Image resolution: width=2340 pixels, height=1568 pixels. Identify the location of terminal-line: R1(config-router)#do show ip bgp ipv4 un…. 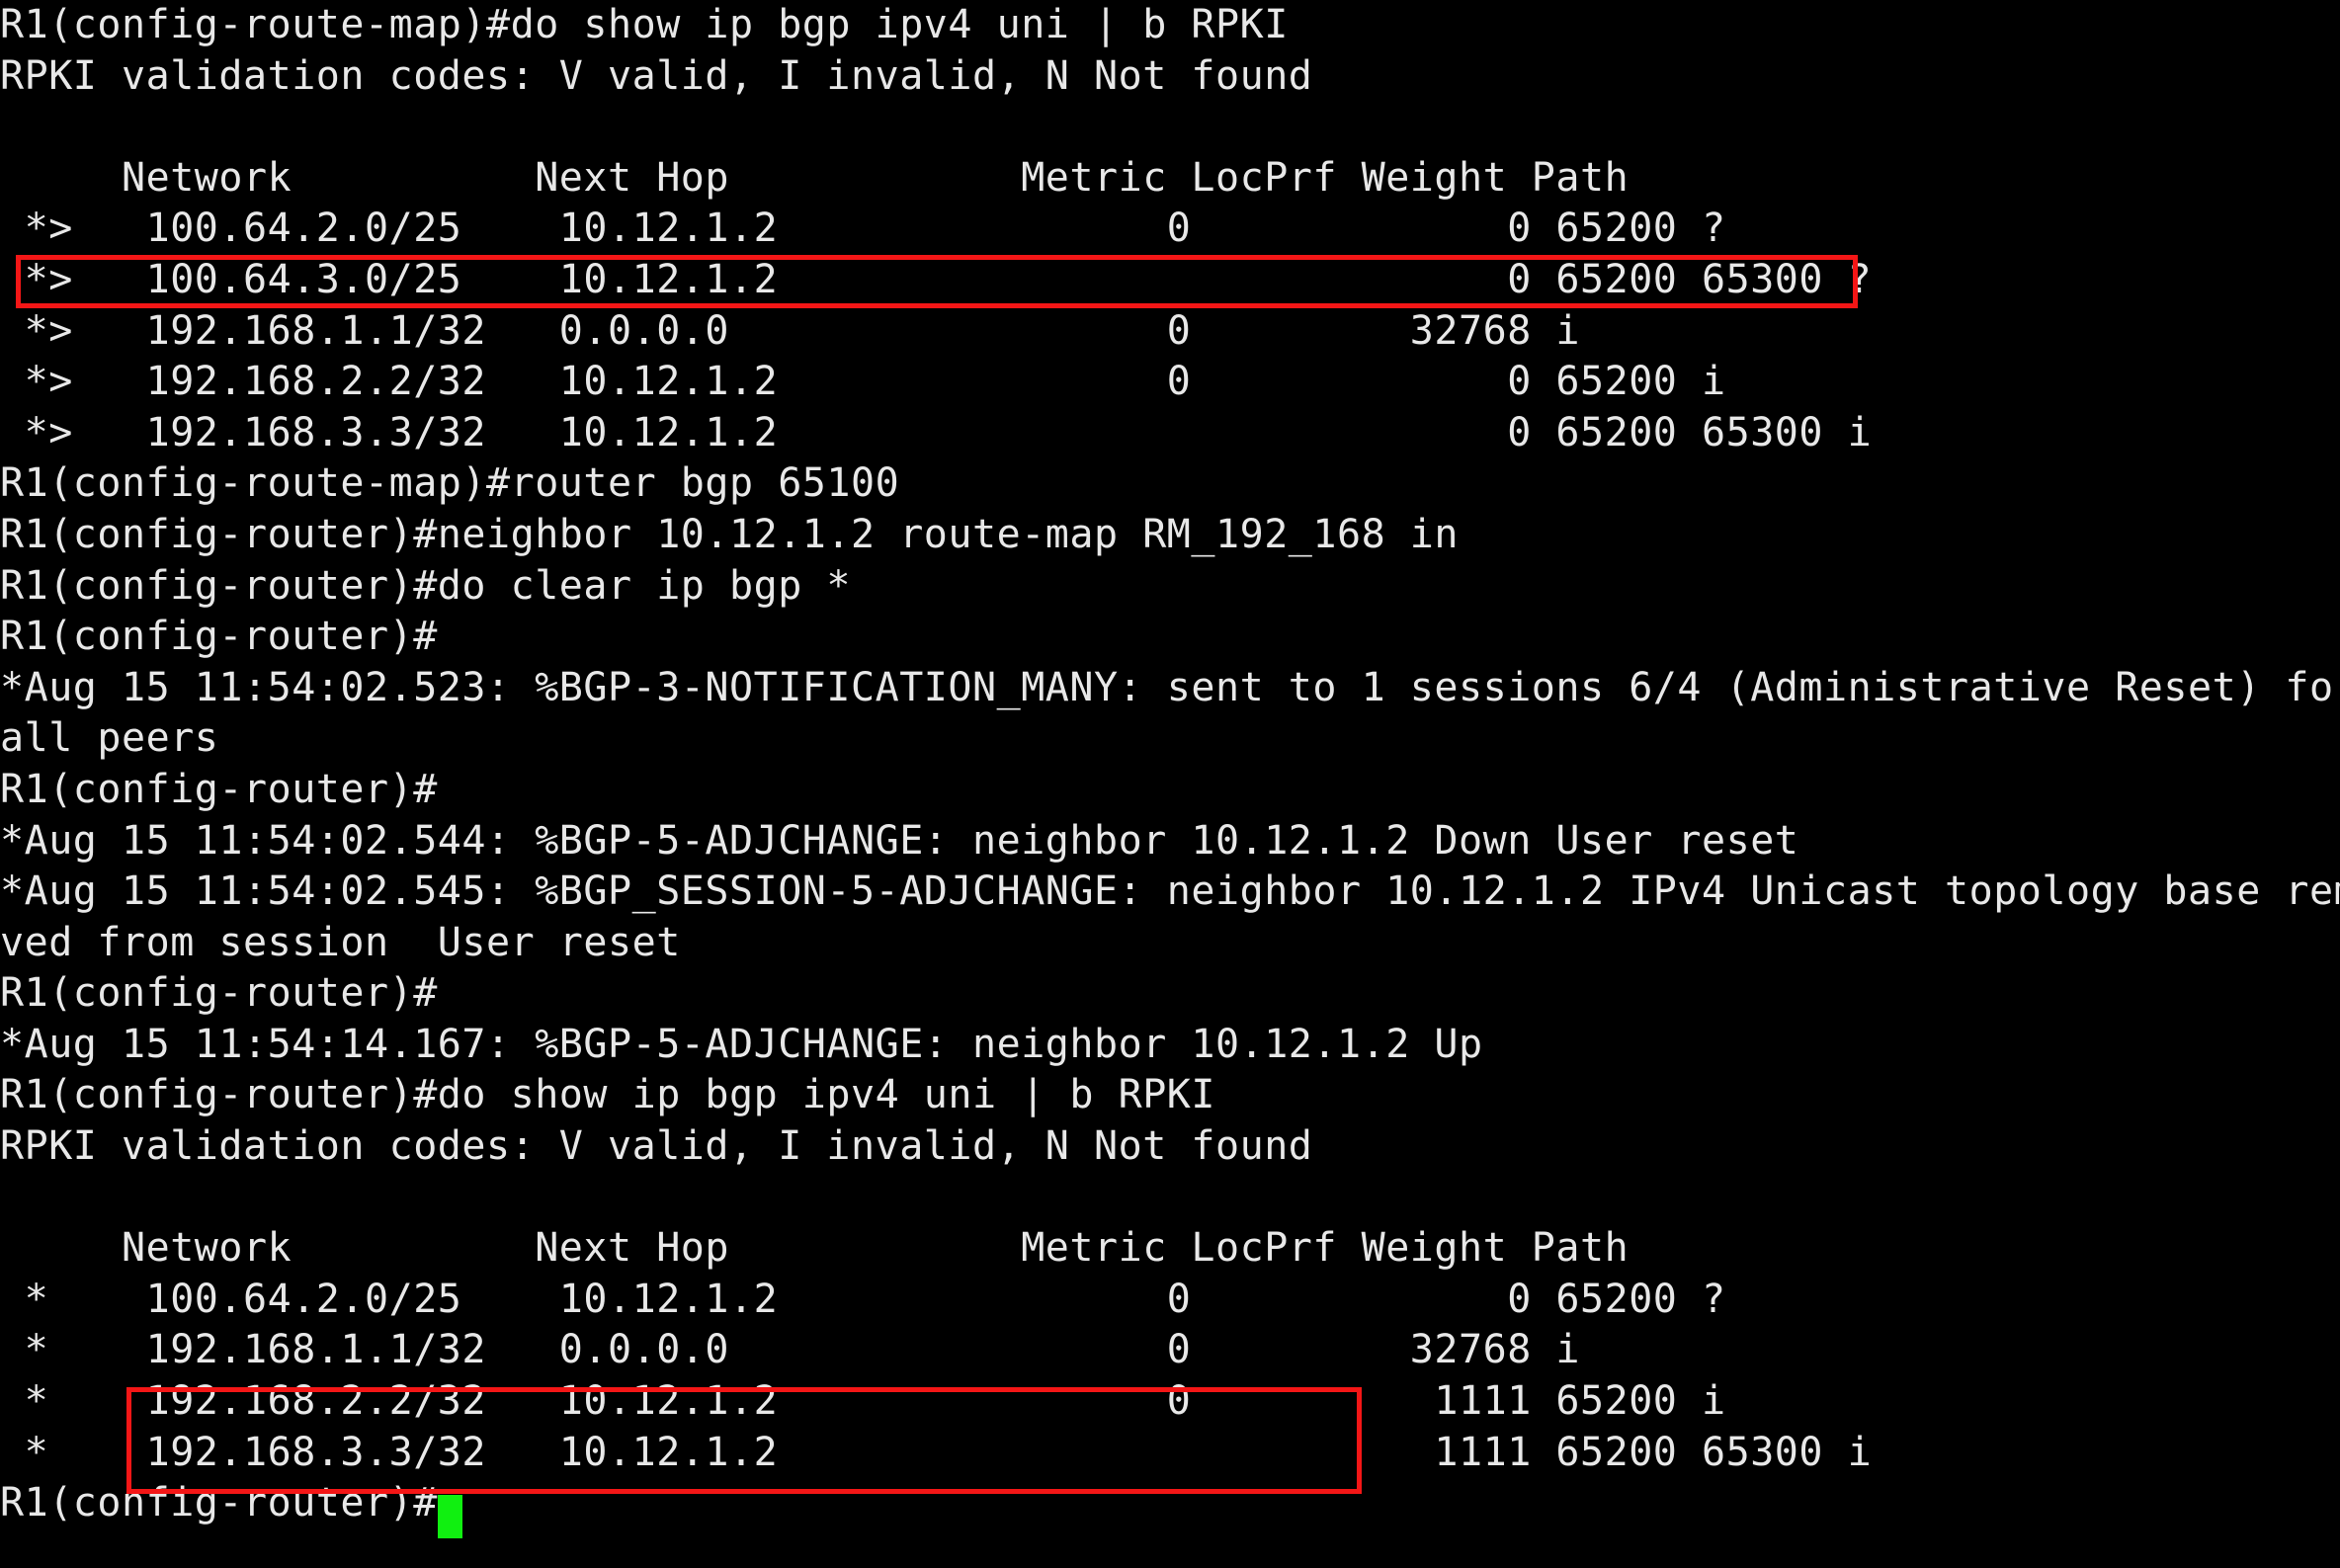
(608, 1095).